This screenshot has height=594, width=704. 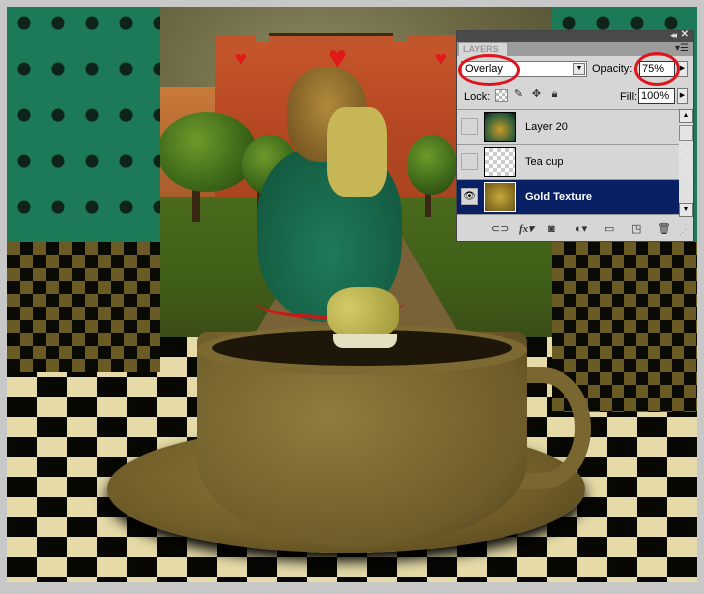 I want to click on layer-row: Tea cup, so click(x=568, y=162).